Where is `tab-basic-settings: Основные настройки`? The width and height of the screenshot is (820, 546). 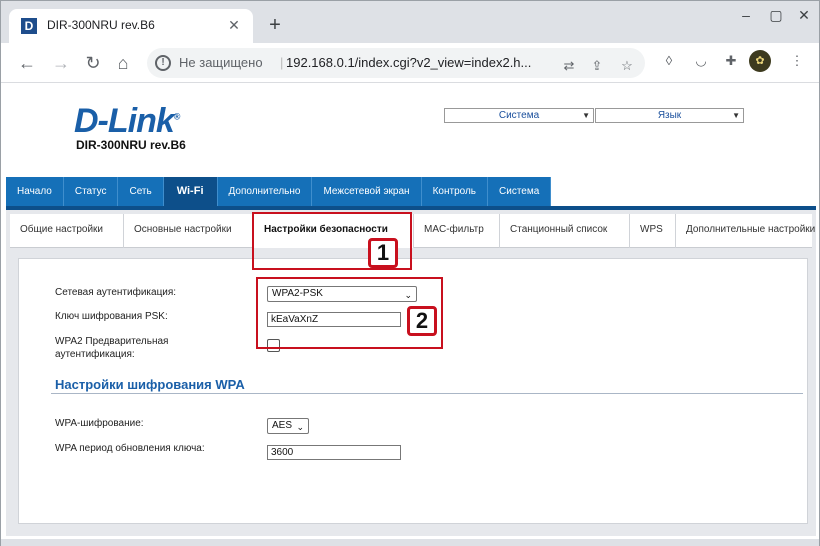
tab-basic-settings: Основные настройки is located at coordinates (189, 231).